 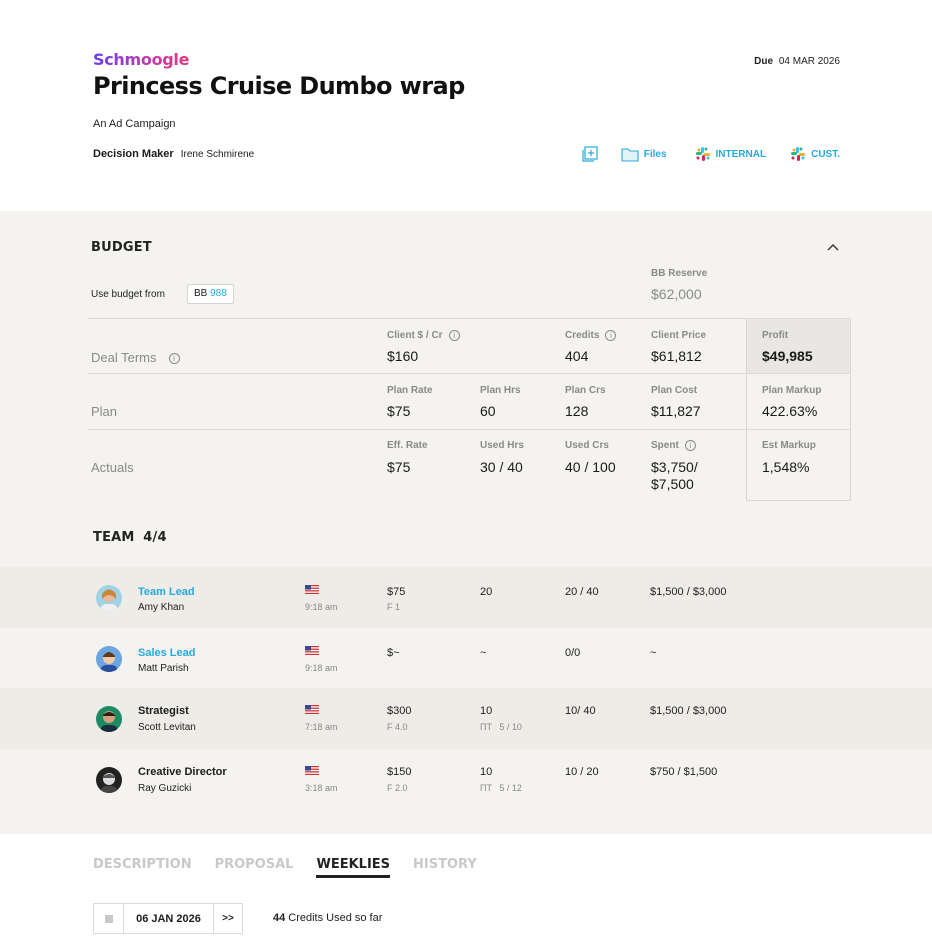 What do you see at coordinates (798, 154) in the screenshot?
I see `slack-icon` at bounding box center [798, 154].